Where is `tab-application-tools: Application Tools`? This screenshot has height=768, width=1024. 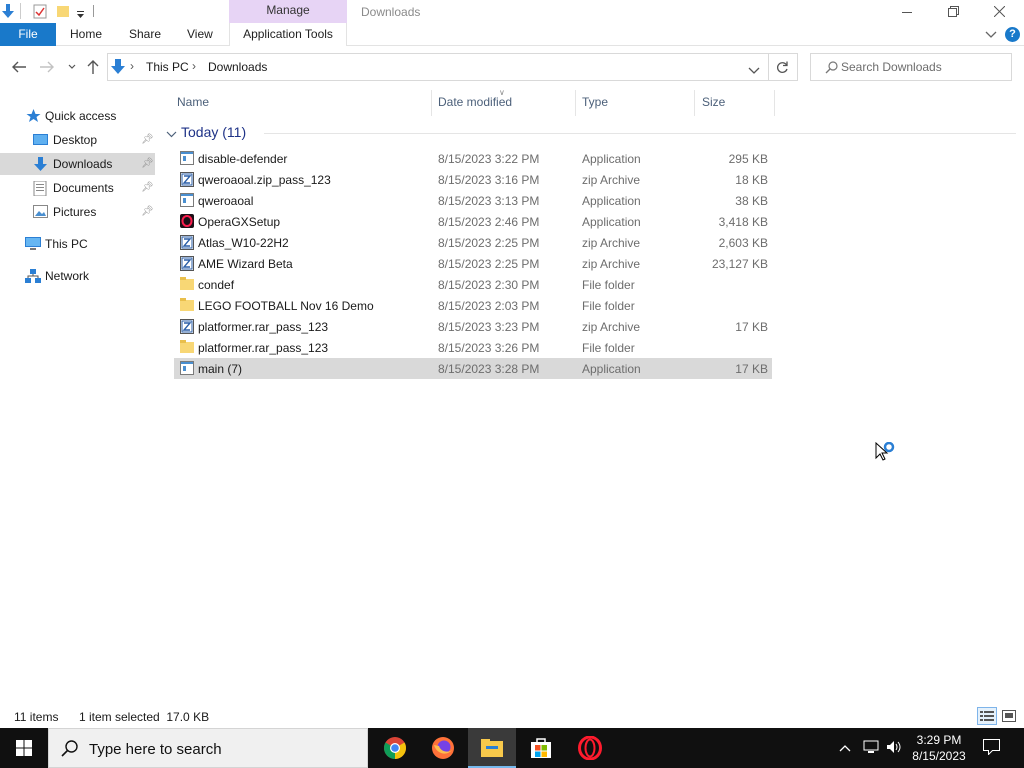 tab-application-tools: Application Tools is located at coordinates (288, 34).